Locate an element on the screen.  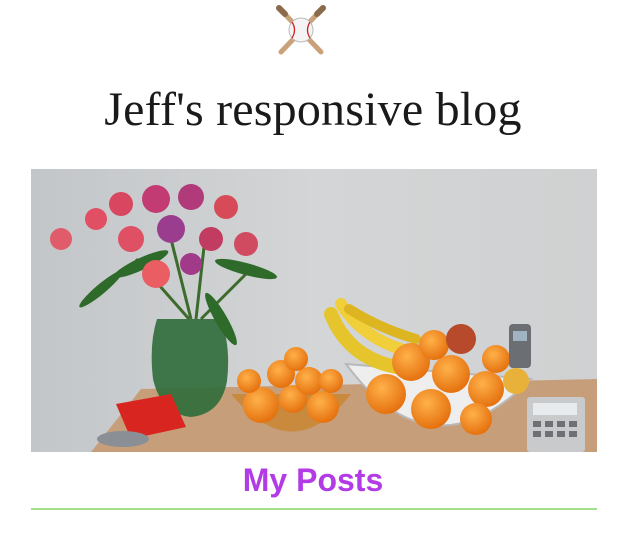
my-posts-heading: My Posts is located at coordinates (313, 480).